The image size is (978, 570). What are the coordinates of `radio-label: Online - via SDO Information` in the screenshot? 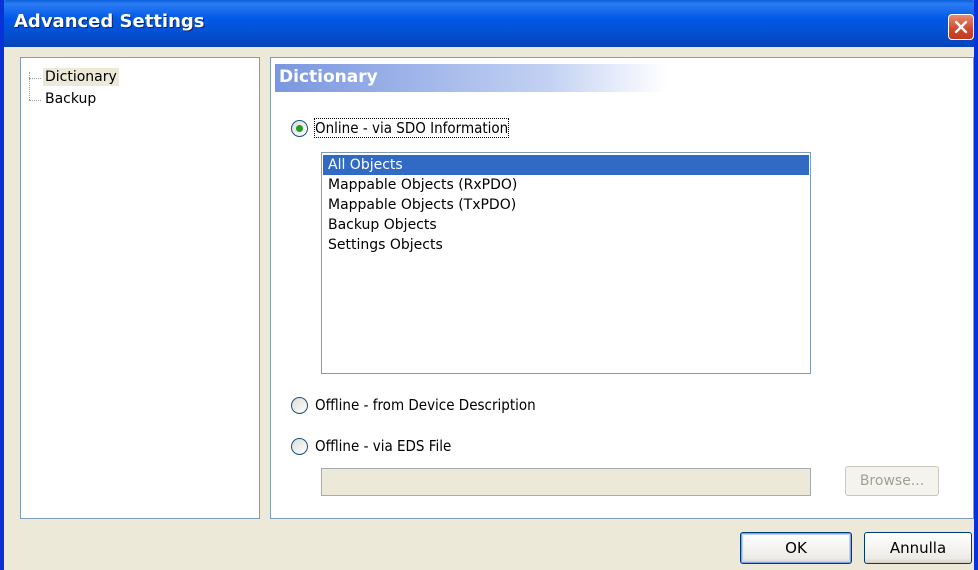 It's located at (411, 128).